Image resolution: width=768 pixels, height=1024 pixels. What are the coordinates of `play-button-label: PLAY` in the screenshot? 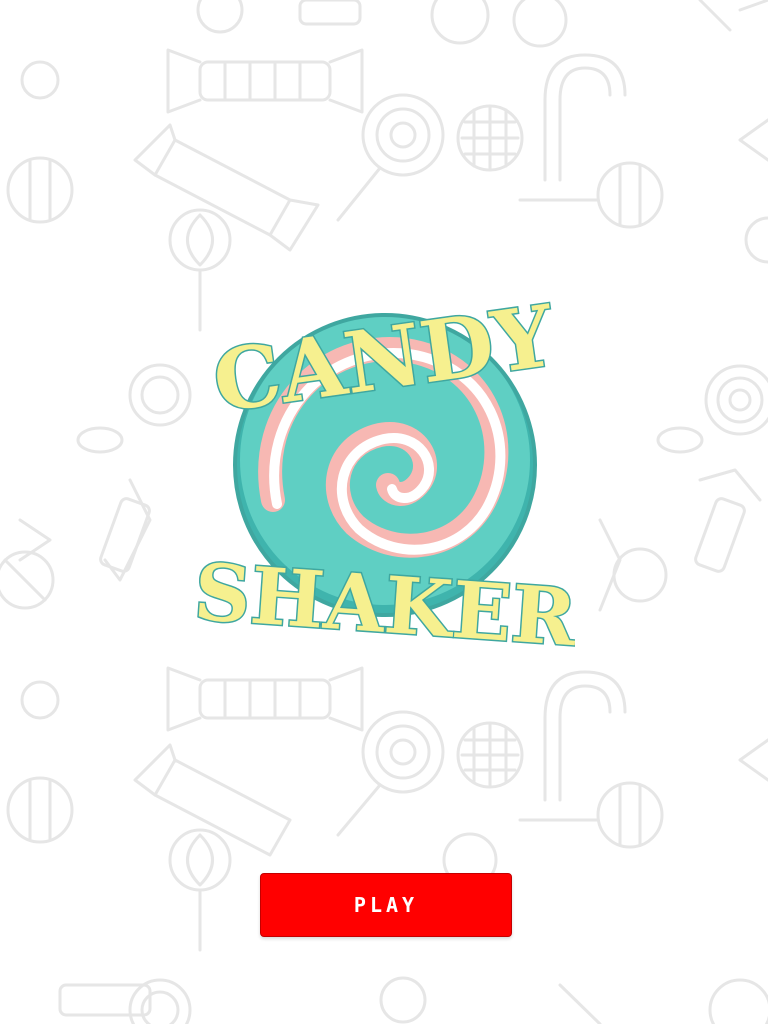 It's located at (386, 905).